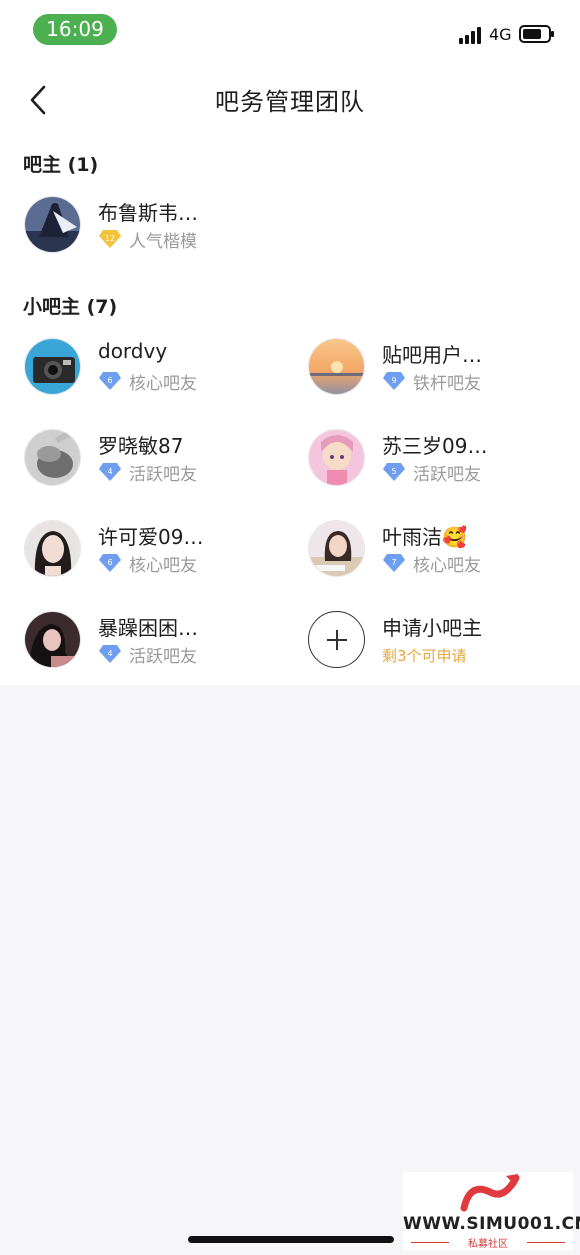 This screenshot has height=1255, width=580. I want to click on member-owner: 布鲁斯韦… 12 人气楷模, so click(154, 225).